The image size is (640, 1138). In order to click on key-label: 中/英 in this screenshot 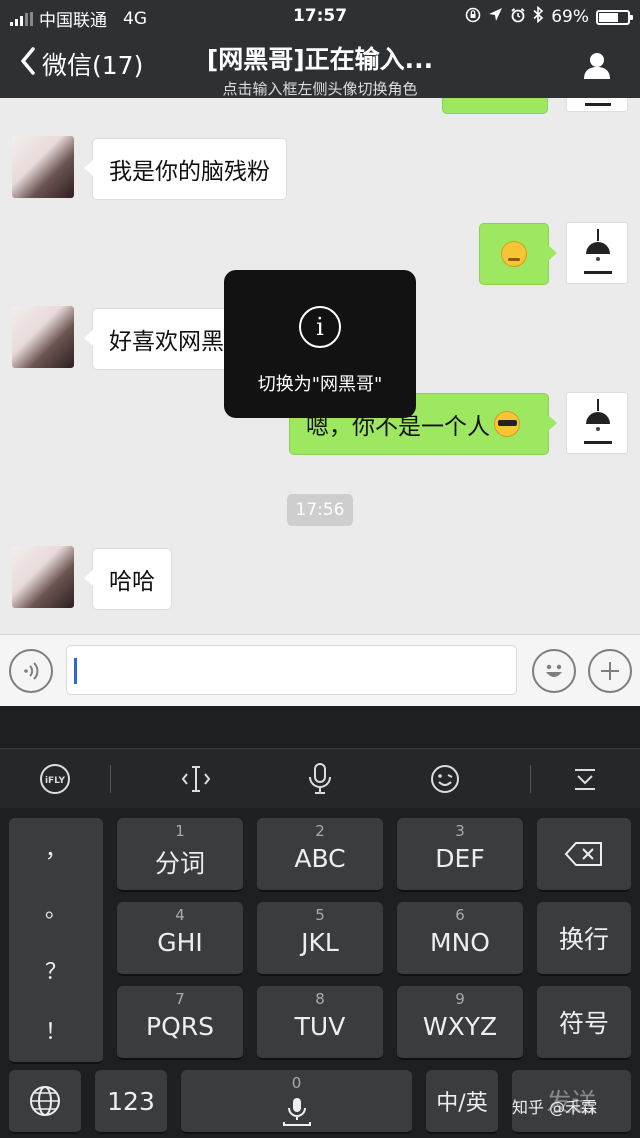, I will do `click(462, 1103)`.